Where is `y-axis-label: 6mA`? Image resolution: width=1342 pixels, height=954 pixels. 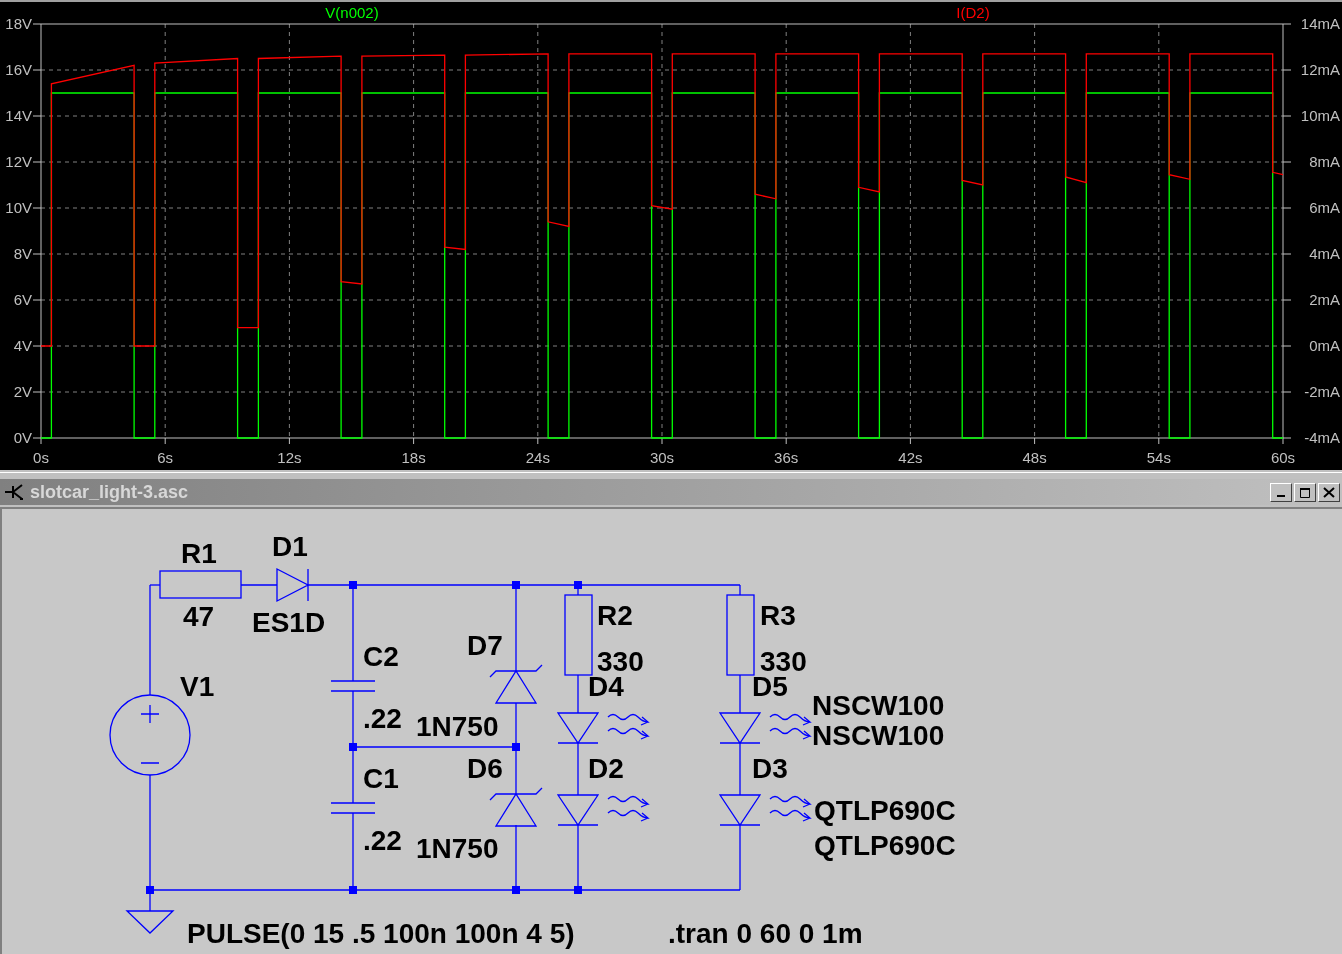 y-axis-label: 6mA is located at coordinates (1324, 207).